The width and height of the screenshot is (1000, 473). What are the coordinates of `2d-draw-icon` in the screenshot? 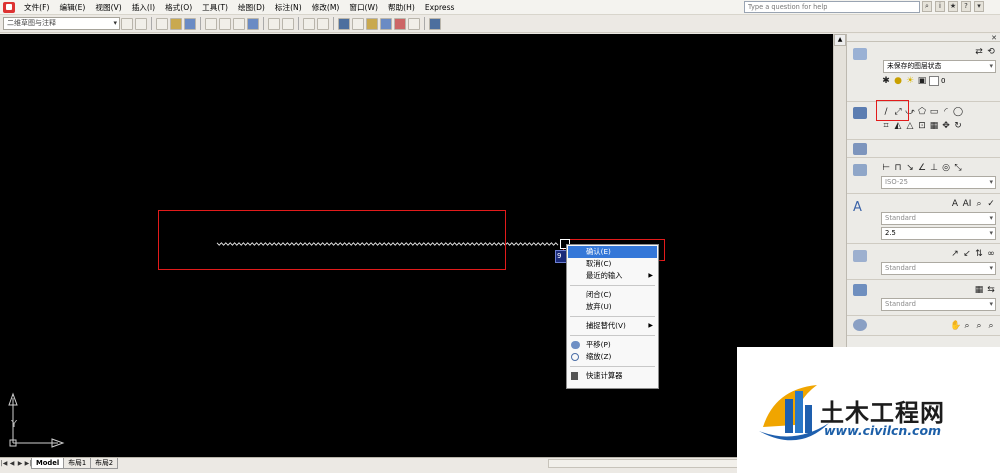 It's located at (860, 113).